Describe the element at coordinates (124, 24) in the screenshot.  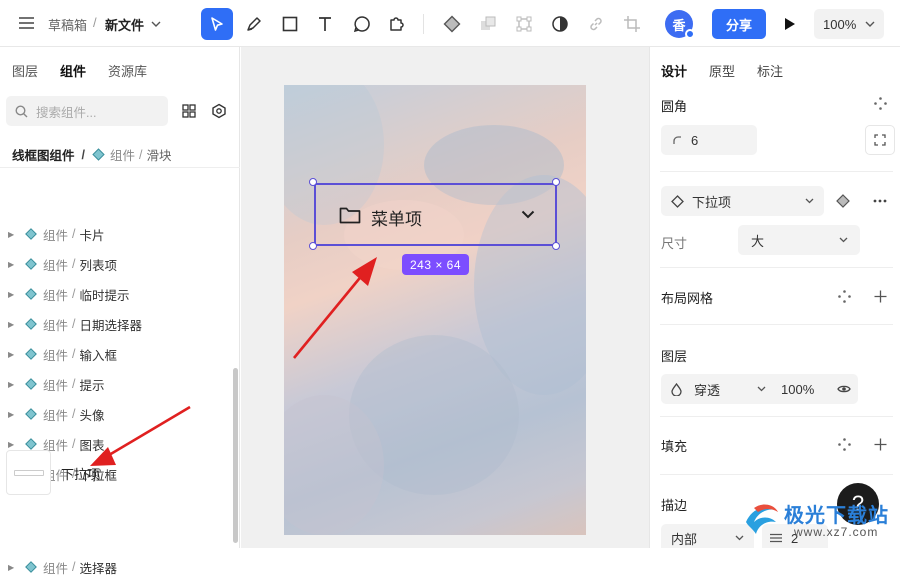
I see `file-name: 新文件` at that location.